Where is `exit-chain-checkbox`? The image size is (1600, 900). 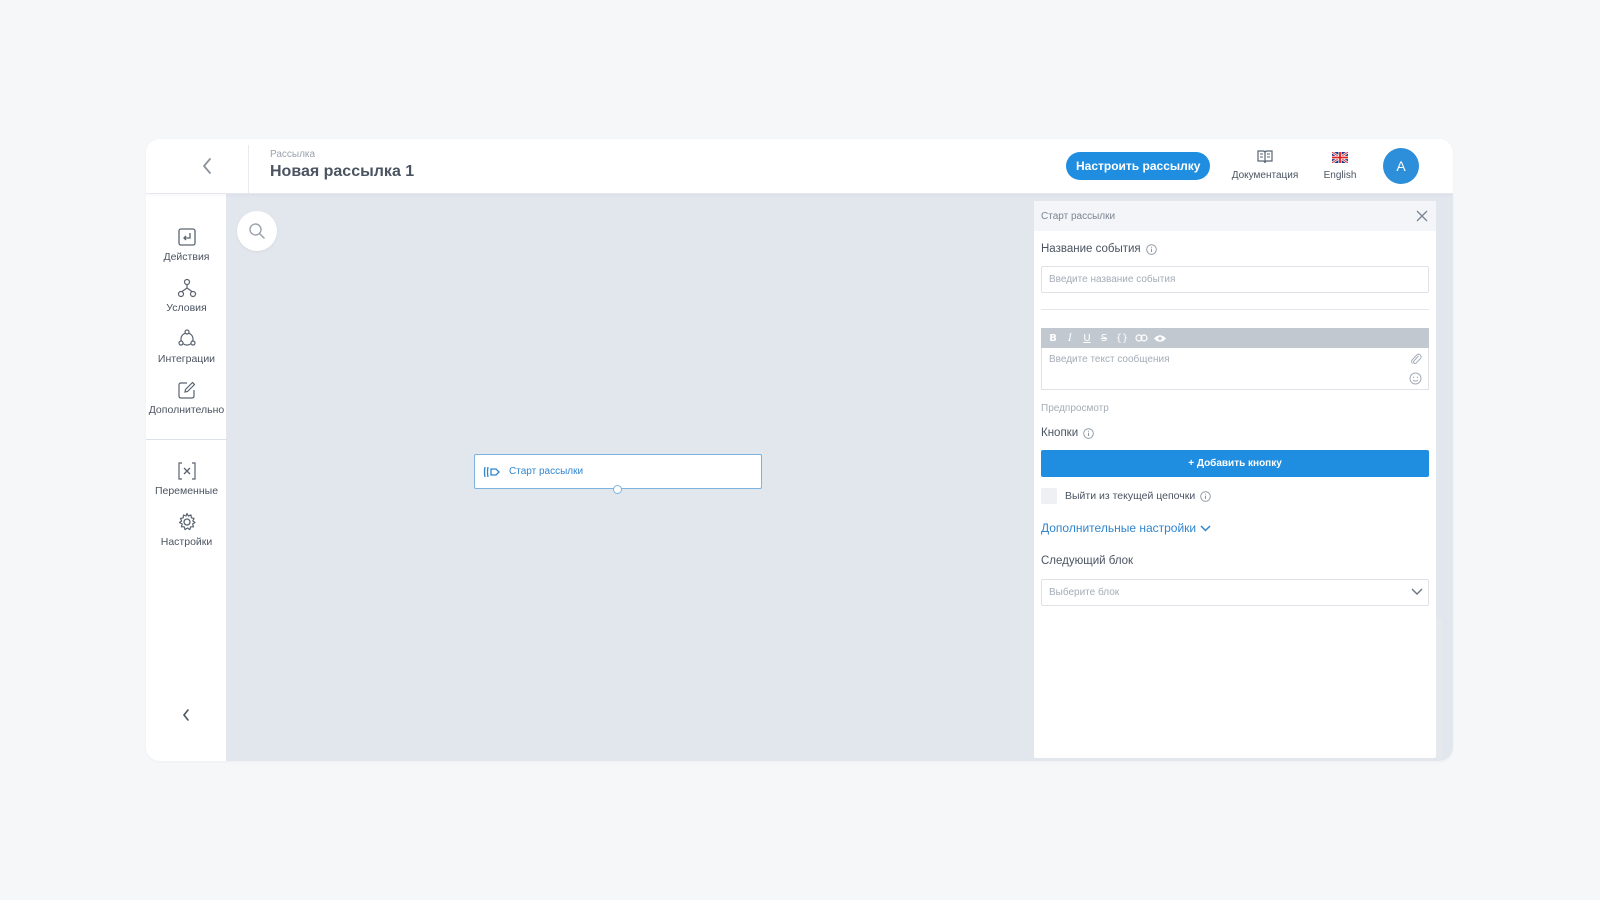
exit-chain-checkbox is located at coordinates (1049, 496).